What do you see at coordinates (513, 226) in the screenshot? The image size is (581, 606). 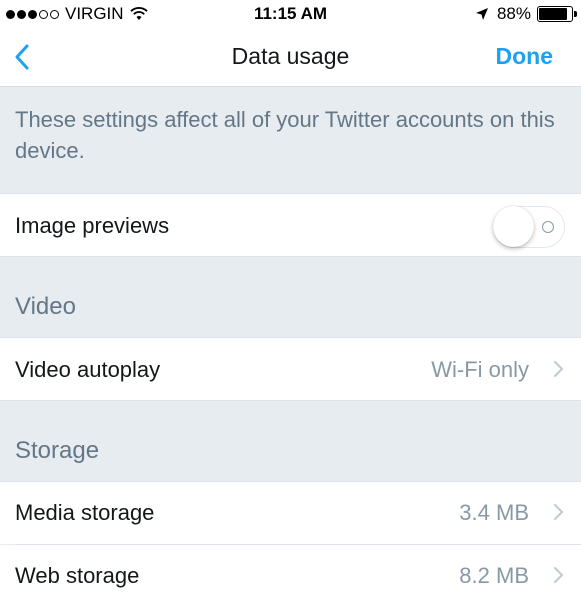 I see `toggle-knob` at bounding box center [513, 226].